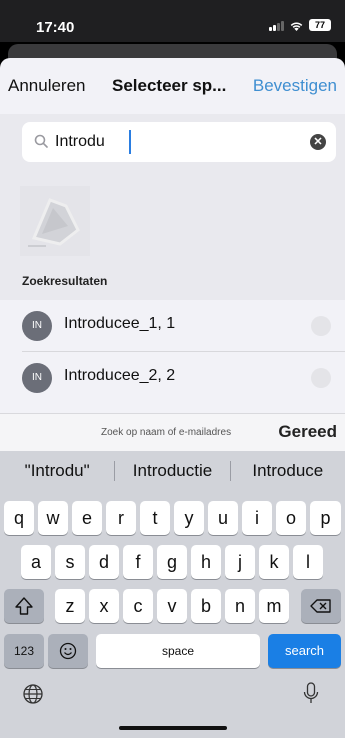  I want to click on shift-key, so click(24, 606).